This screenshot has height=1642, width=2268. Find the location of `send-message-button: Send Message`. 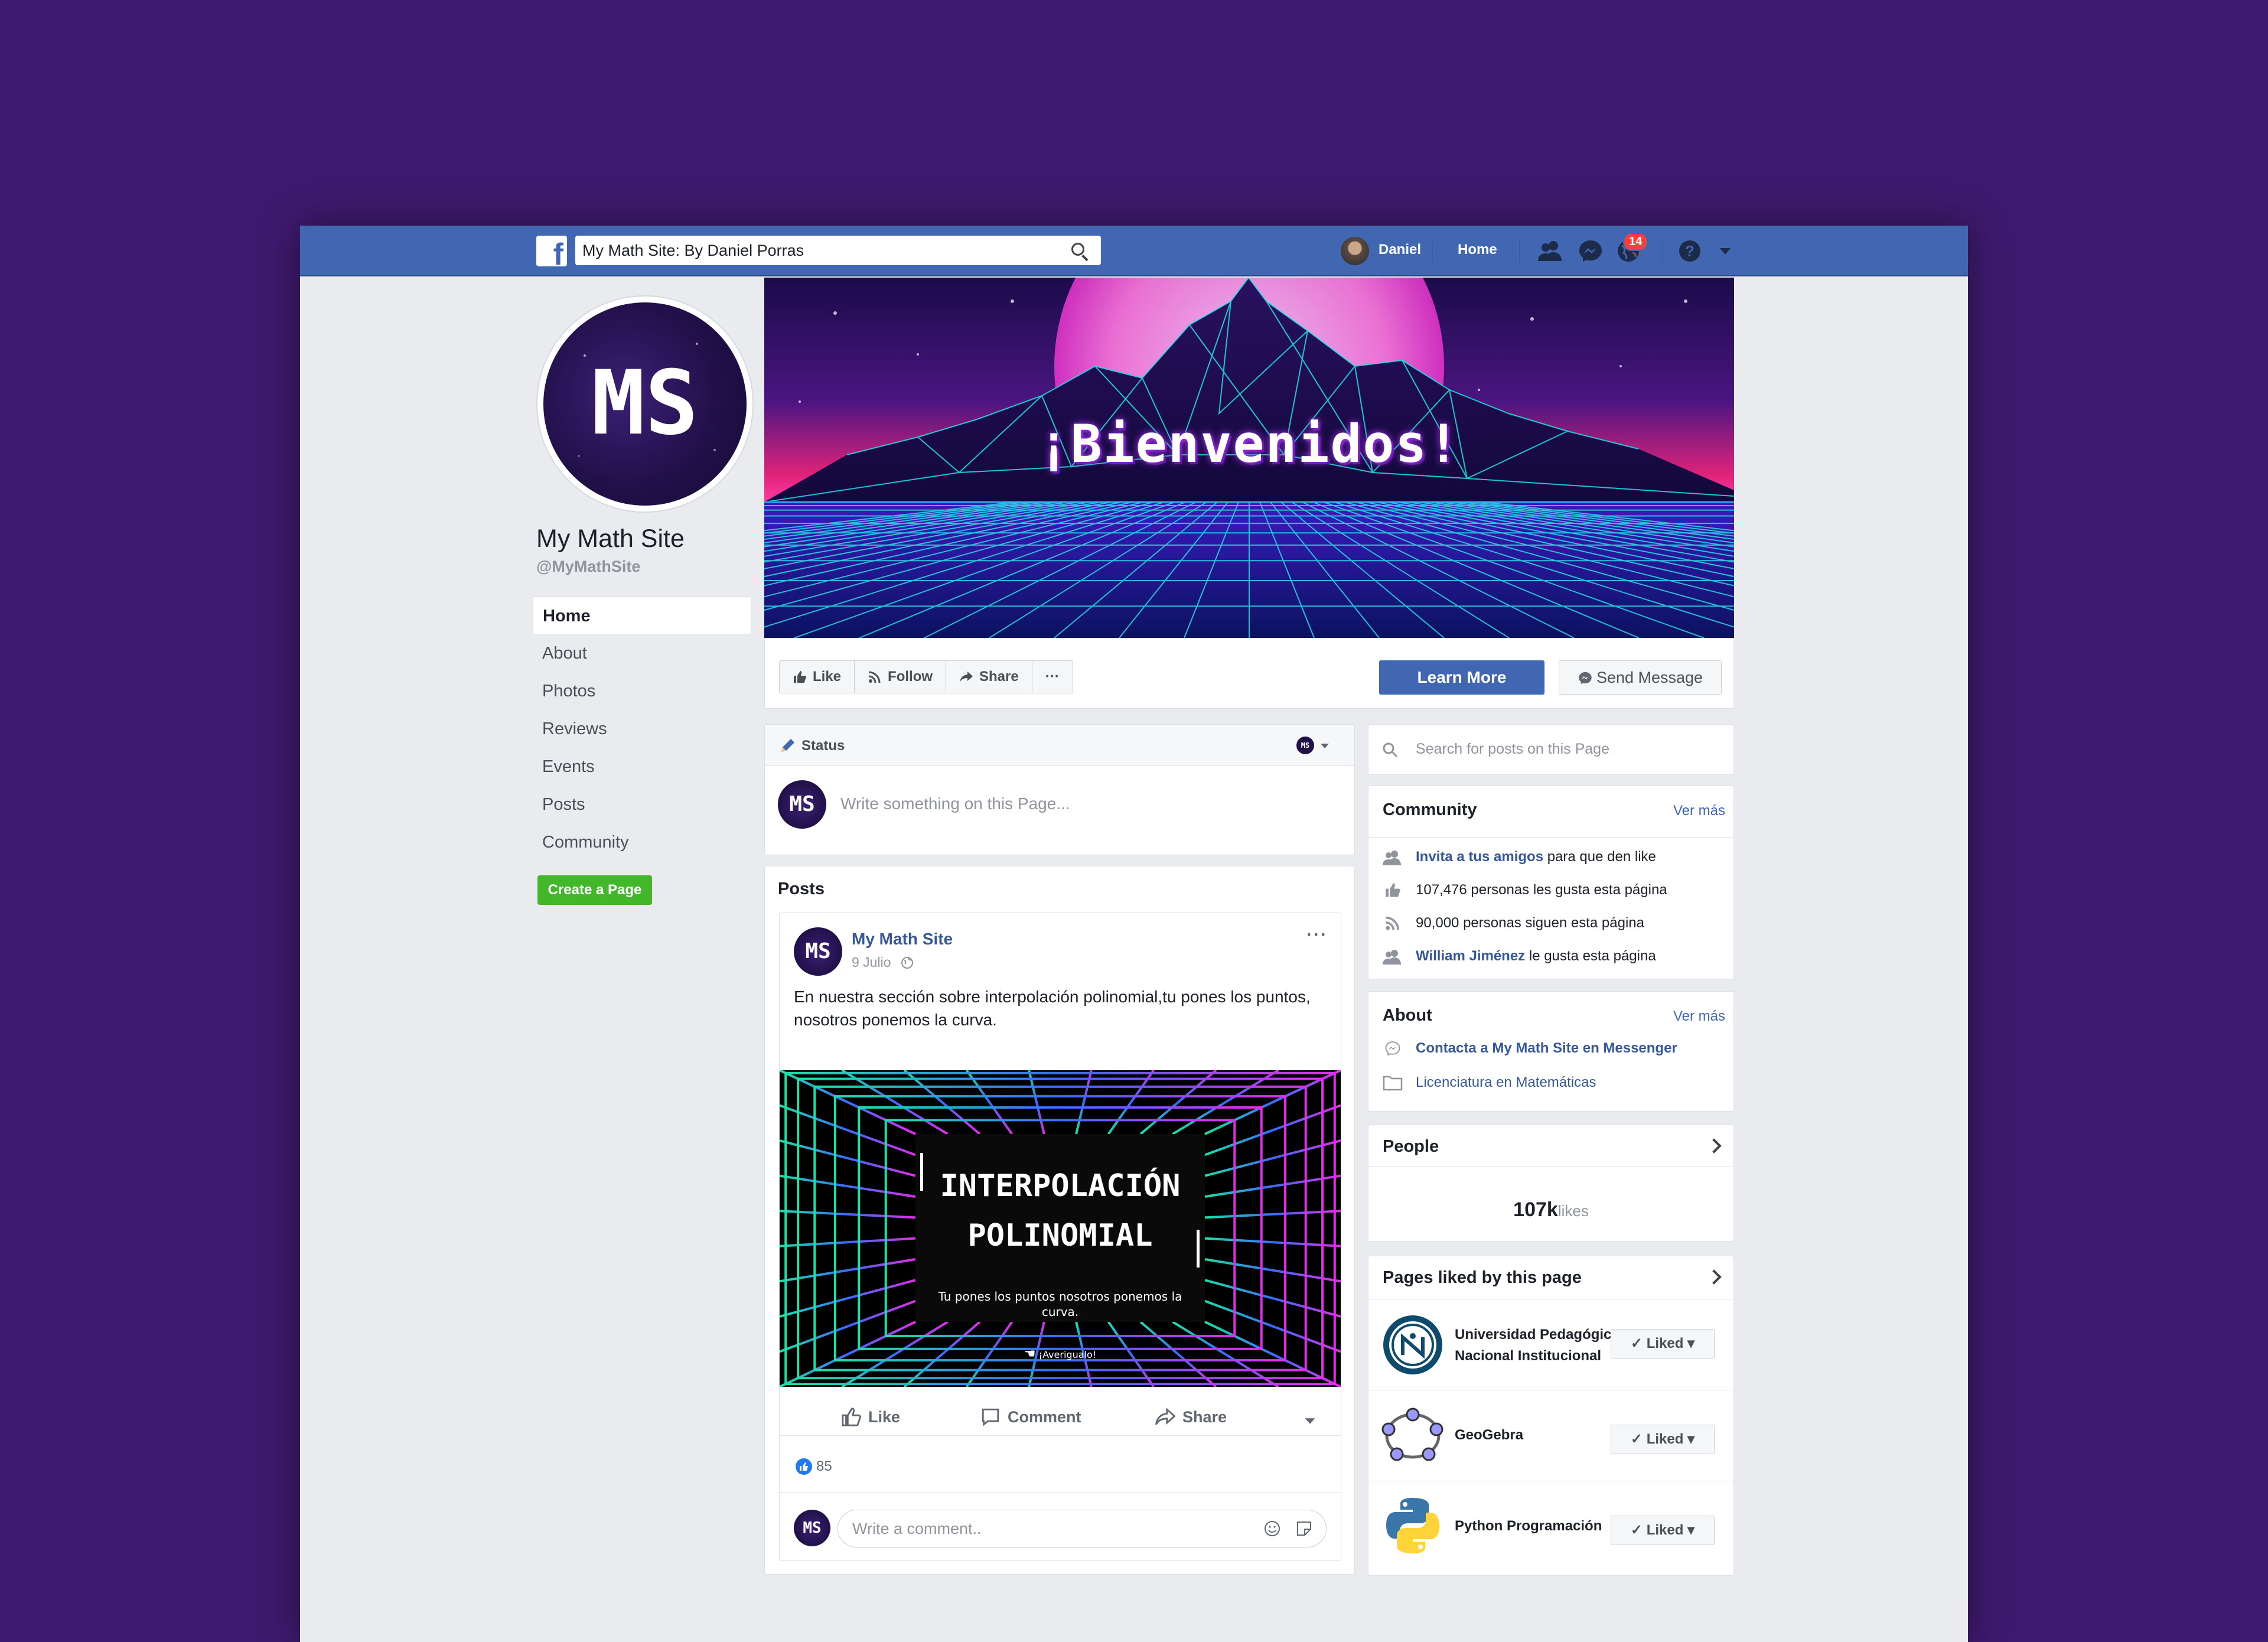

send-message-button: Send Message is located at coordinates (1640, 677).